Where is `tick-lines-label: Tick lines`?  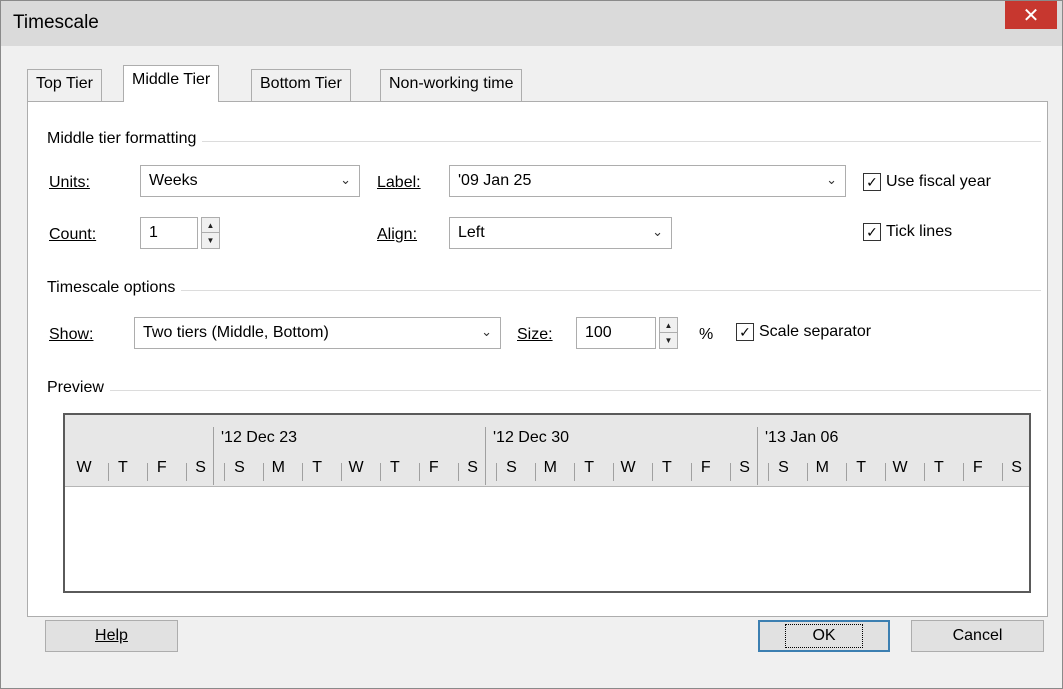 tick-lines-label: Tick lines is located at coordinates (919, 231).